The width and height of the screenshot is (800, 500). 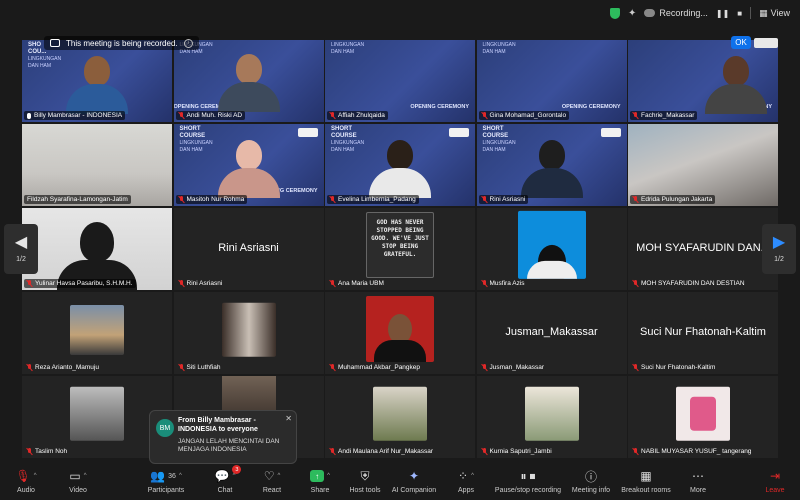 What do you see at coordinates (692, 451) in the screenshot?
I see `participant-name-label: NABIL MUYASAR YUSUF_ tangerang` at bounding box center [692, 451].